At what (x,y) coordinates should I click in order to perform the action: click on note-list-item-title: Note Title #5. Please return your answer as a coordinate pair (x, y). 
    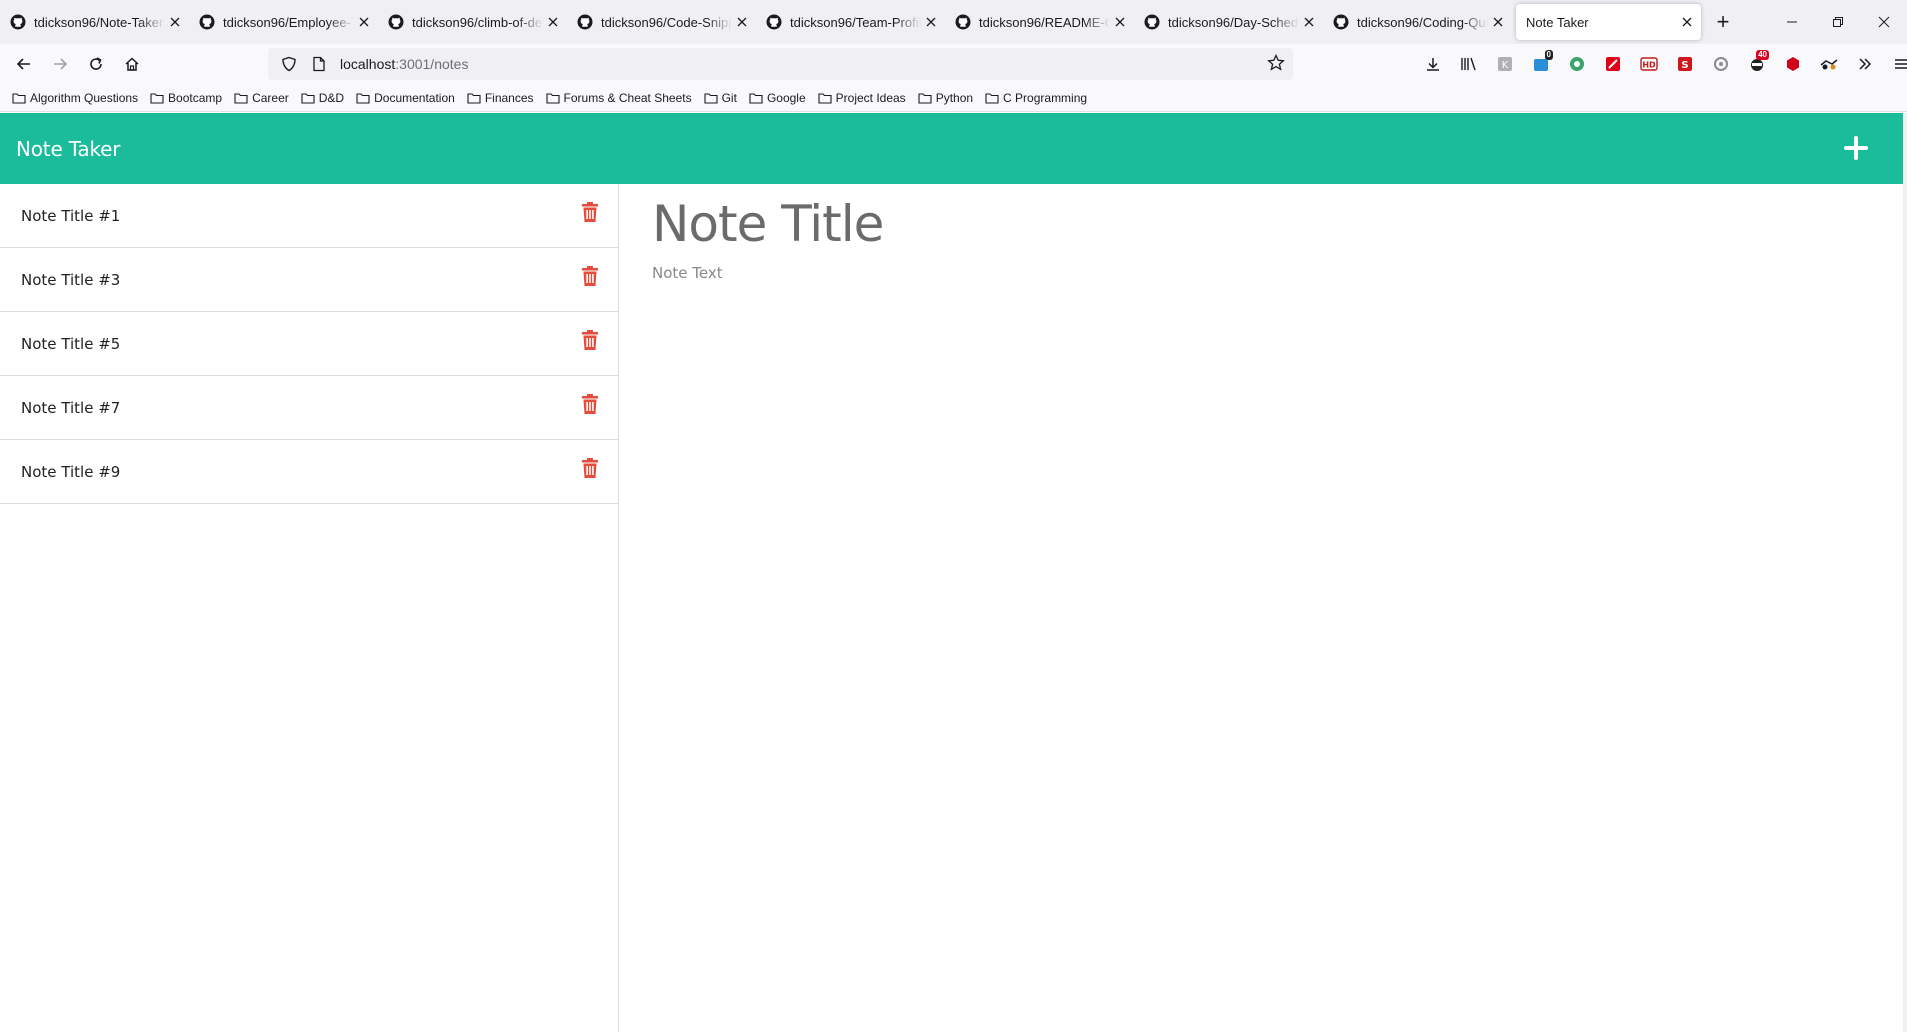
    Looking at the image, I should click on (71, 343).